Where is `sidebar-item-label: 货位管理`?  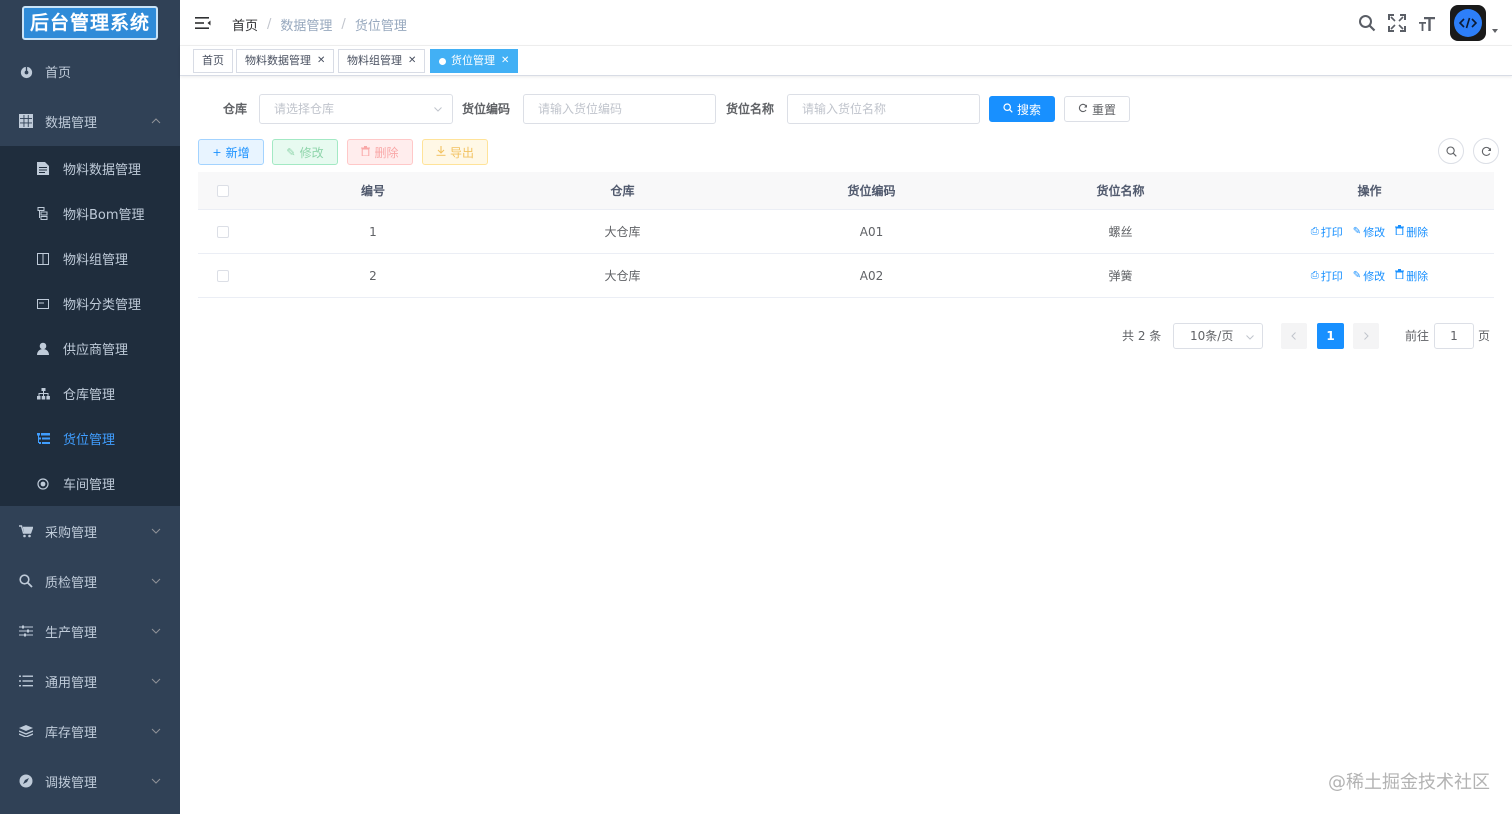
sidebar-item-label: 货位管理 is located at coordinates (89, 440).